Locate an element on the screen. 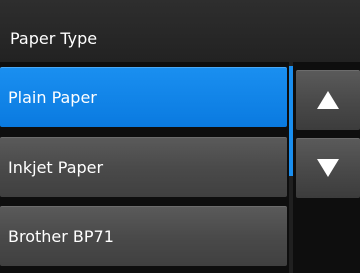  page-title: Paper Type is located at coordinates (54, 38).